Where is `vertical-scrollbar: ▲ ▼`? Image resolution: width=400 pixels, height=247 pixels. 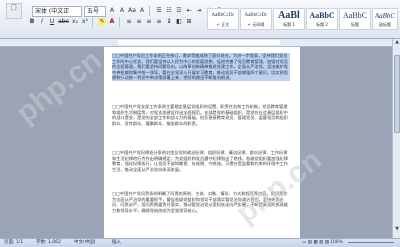
vertical-scrollbar: ▲ ▼ is located at coordinates (396, 138).